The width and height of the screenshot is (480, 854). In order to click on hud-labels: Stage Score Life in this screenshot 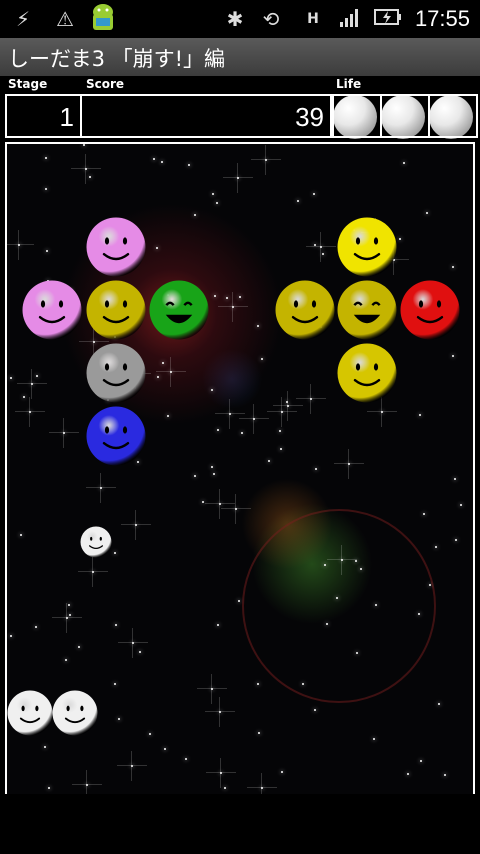, I will do `click(240, 84)`.